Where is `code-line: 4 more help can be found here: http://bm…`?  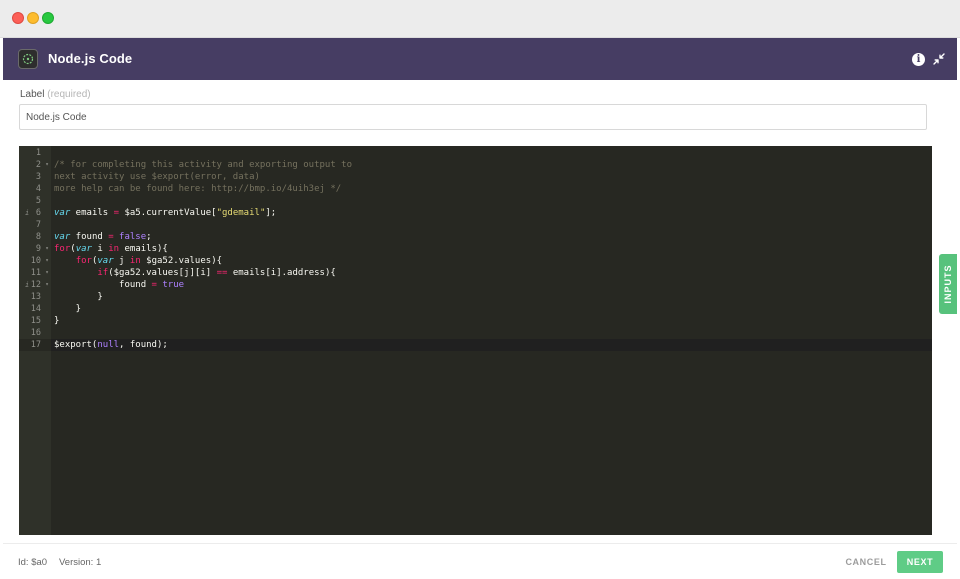 code-line: 4 more help can be found here: http://bm… is located at coordinates (475, 189).